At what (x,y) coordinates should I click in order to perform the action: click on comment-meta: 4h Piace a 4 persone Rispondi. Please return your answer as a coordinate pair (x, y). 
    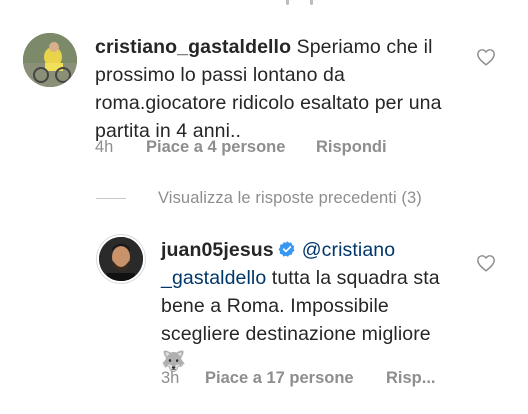
    Looking at the image, I should click on (241, 147).